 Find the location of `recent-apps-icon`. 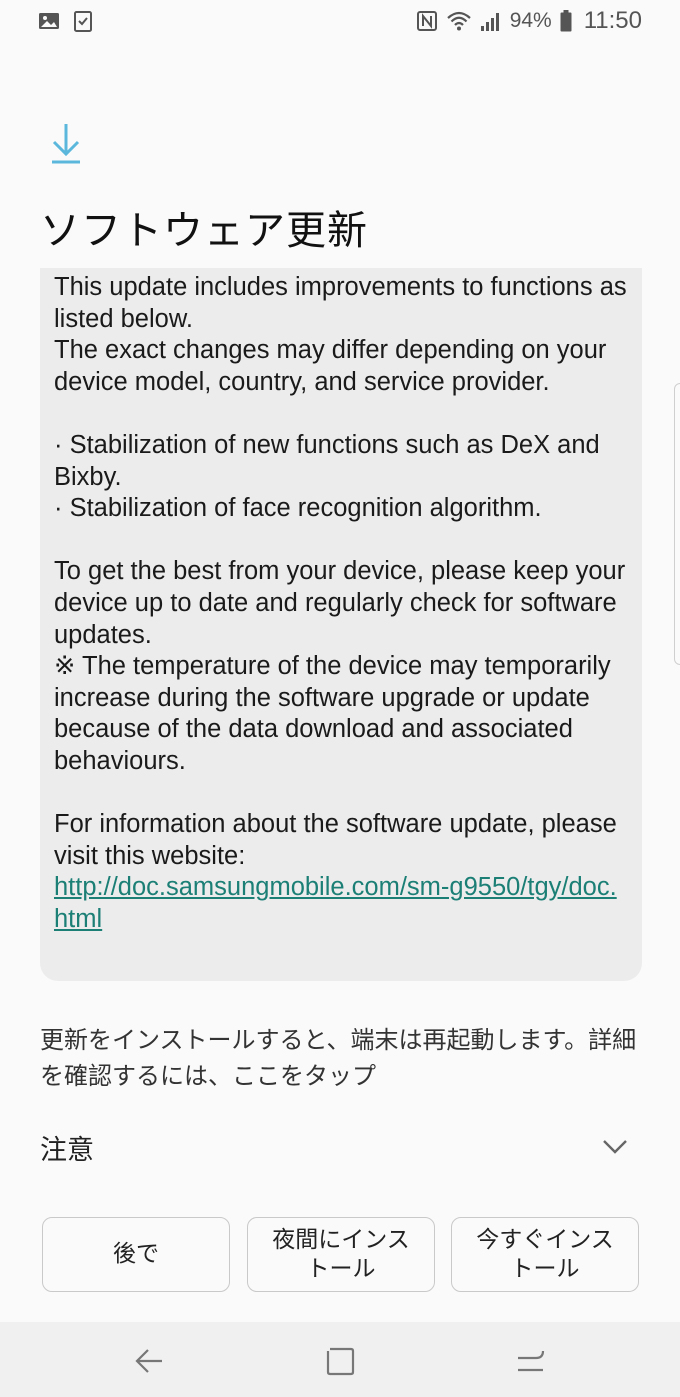

recent-apps-icon is located at coordinates (531, 1361).